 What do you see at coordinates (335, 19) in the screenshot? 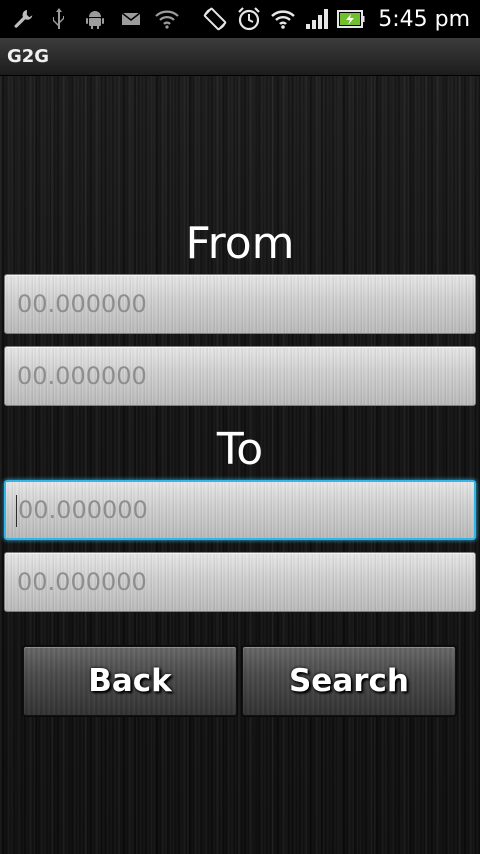
I see `system-icons: 5:45 pm` at bounding box center [335, 19].